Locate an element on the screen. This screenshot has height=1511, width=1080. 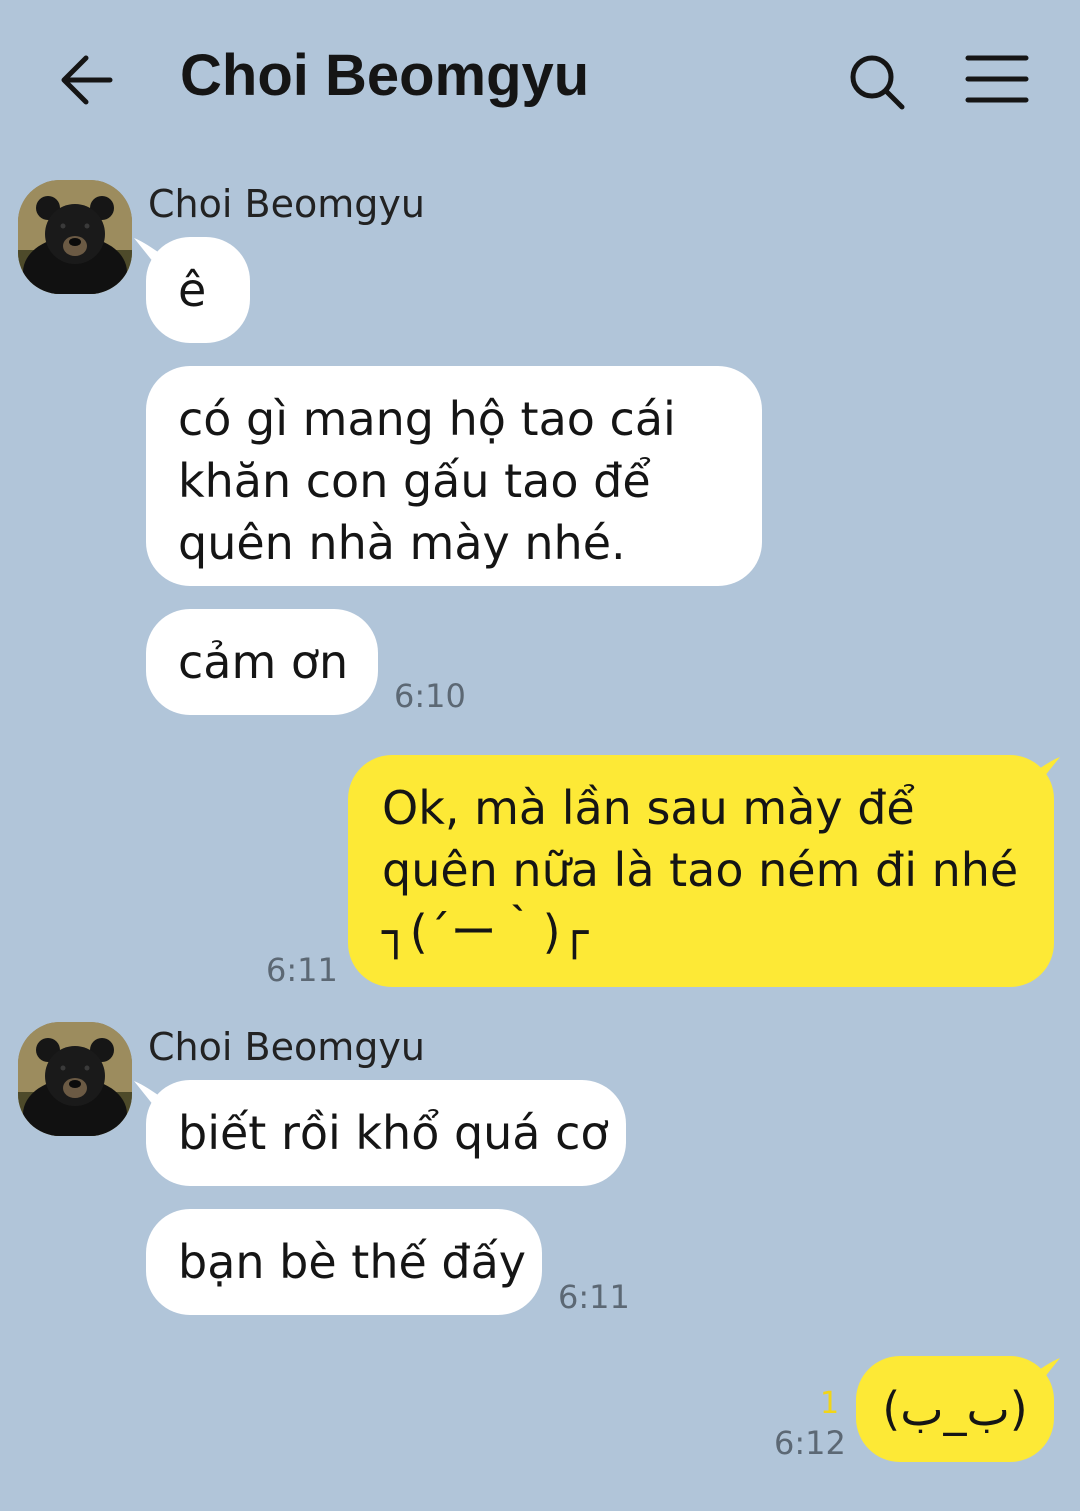
page-title: Choi Beomgyu is located at coordinates (385, 75).